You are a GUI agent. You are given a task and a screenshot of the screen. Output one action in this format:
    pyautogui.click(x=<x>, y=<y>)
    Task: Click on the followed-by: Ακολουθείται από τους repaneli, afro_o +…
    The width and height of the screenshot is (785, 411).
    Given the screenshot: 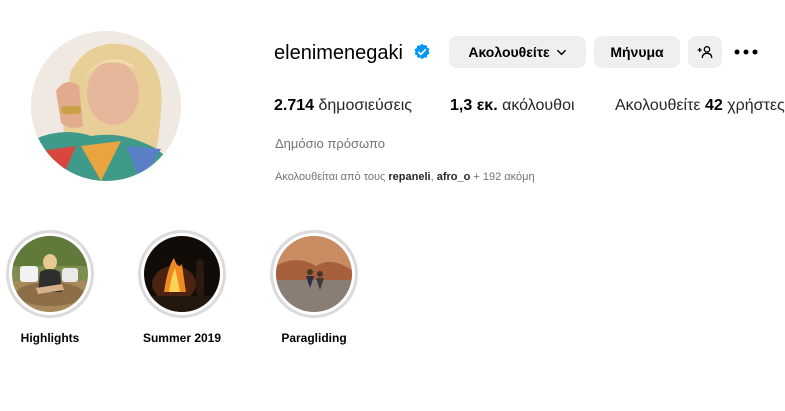 What is the action you would take?
    pyautogui.click(x=405, y=177)
    